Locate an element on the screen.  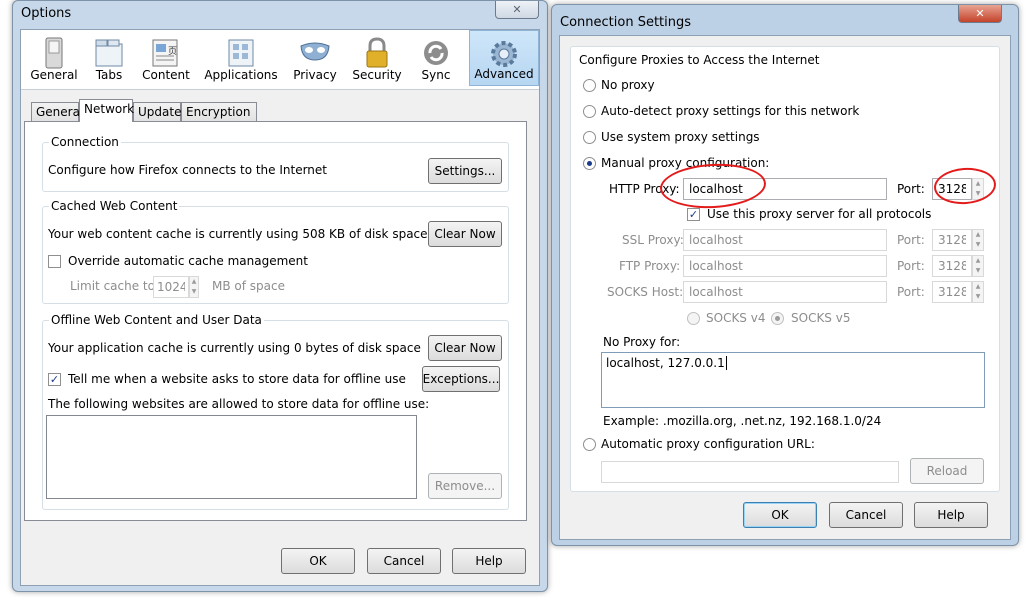
tab-encryption: Encryption is located at coordinates (219, 112).